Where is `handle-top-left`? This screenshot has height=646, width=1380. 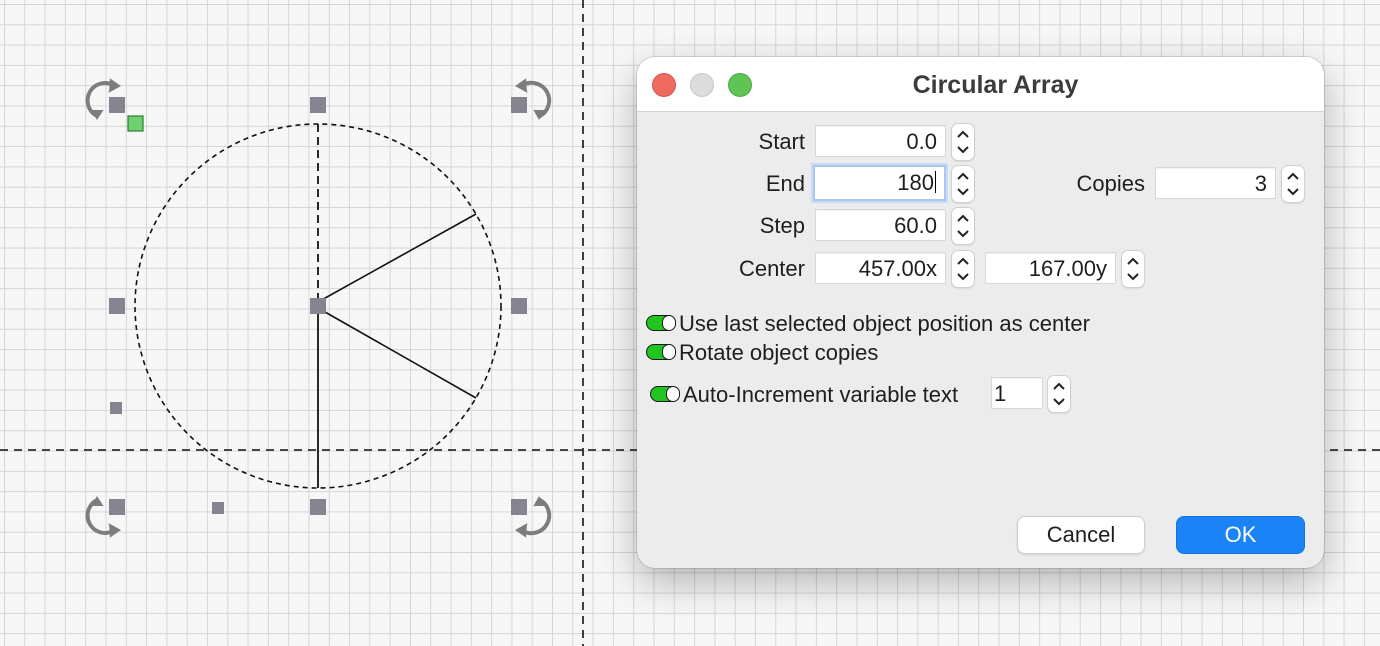
handle-top-left is located at coordinates (117, 105).